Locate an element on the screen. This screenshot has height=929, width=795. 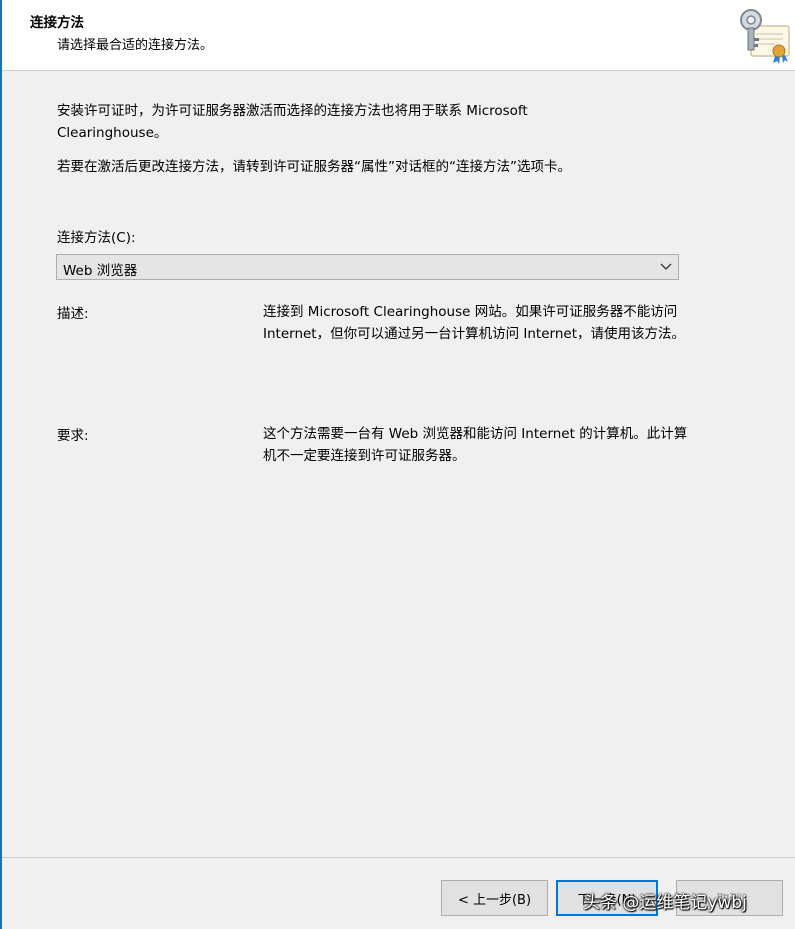
connection-method-value: Web 浏览器 is located at coordinates (100, 271).